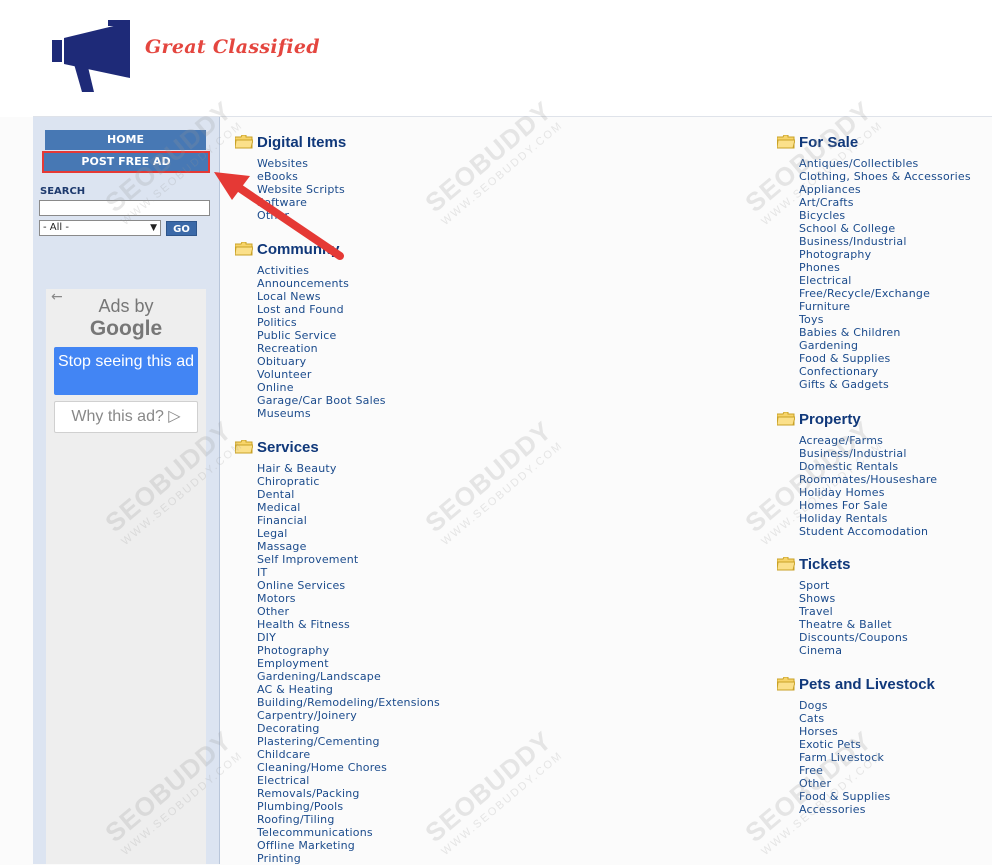 This screenshot has height=865, width=992. Describe the element at coordinates (853, 611) in the screenshot. I see `category-link: Travel` at that location.